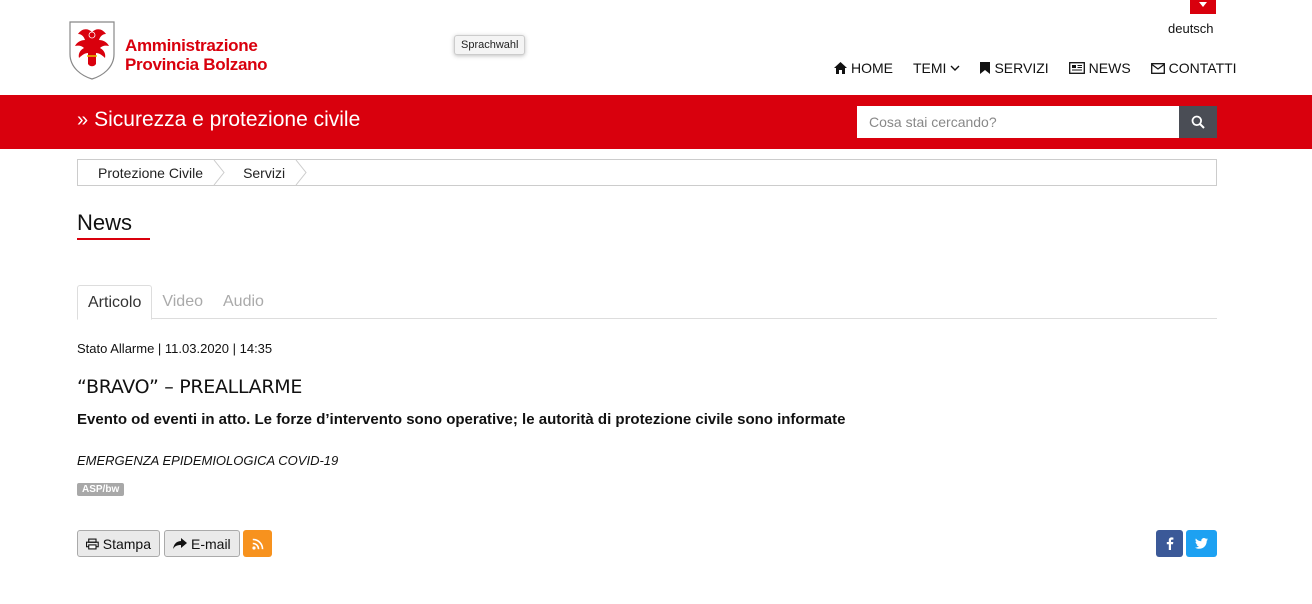  What do you see at coordinates (1157, 68) in the screenshot?
I see `envelope-icon` at bounding box center [1157, 68].